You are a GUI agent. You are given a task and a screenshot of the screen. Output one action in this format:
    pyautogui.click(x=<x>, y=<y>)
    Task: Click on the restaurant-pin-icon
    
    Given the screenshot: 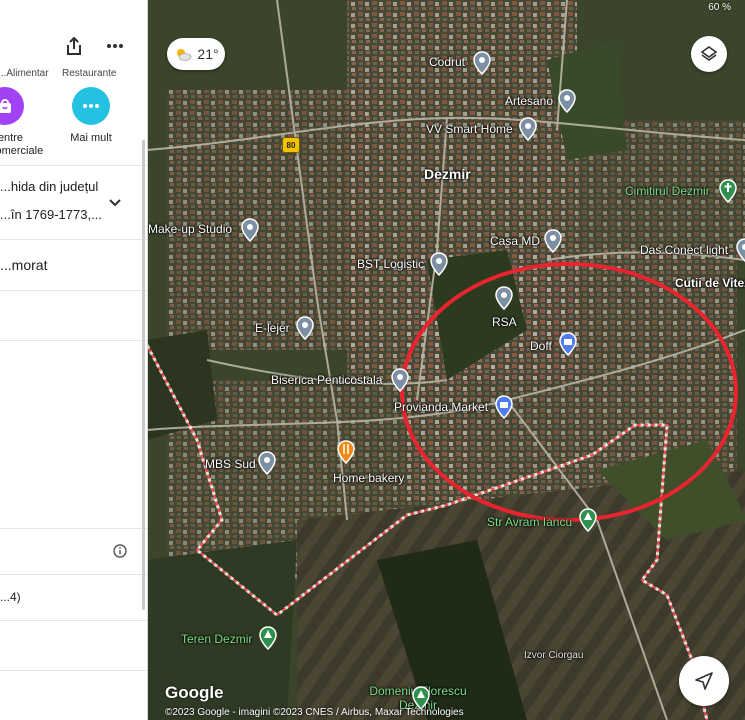 What is the action you would take?
    pyautogui.click(x=346, y=452)
    